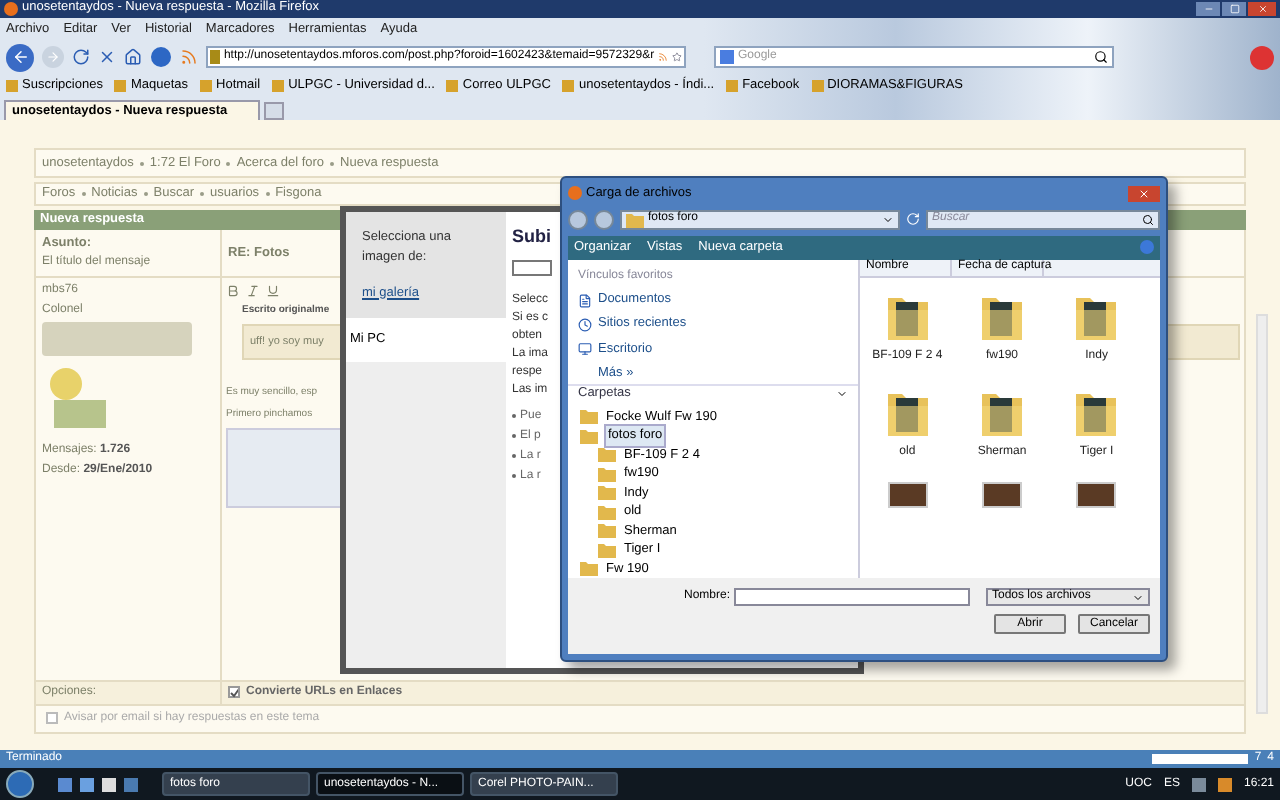 The image size is (1280, 800). Describe the element at coordinates (532, 267) in the screenshot. I see `input-field` at that location.